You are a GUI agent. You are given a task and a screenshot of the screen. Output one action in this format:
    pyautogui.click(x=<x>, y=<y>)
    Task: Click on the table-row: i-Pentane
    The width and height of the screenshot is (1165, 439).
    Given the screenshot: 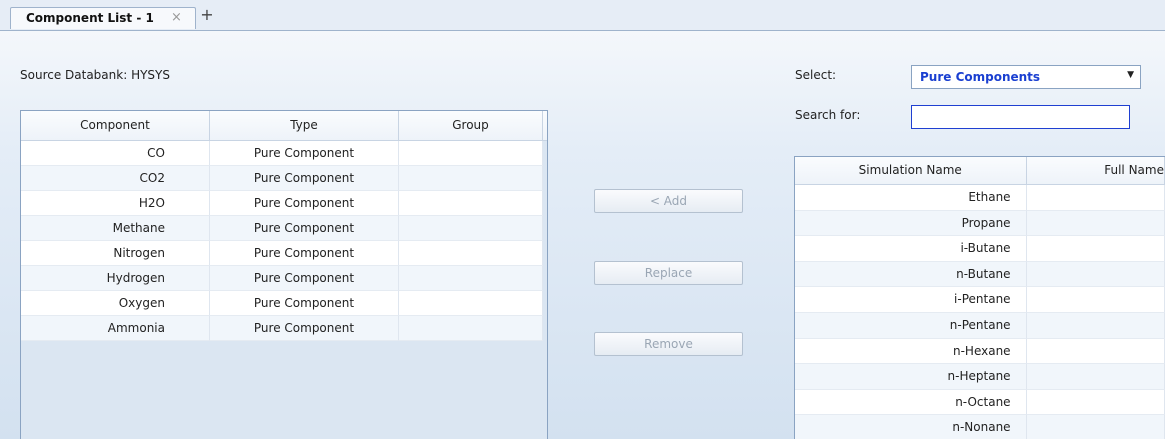 What is the action you would take?
    pyautogui.click(x=980, y=300)
    